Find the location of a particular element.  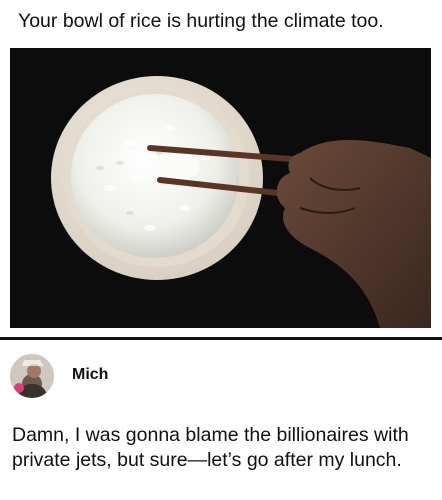

user-avatar-icon is located at coordinates (32, 376).